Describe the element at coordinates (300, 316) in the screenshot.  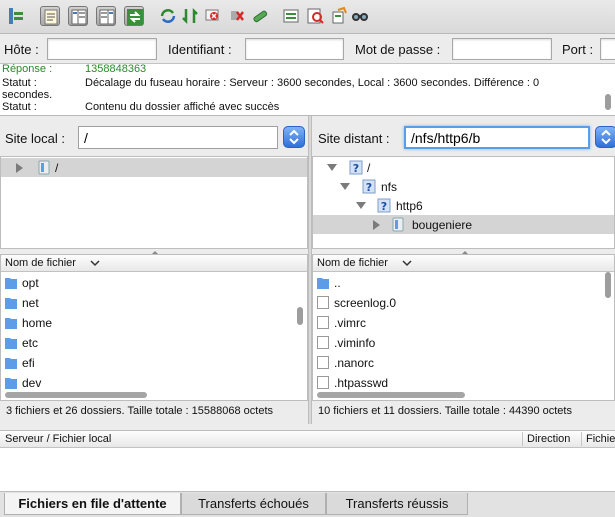
I see `local-list-vscrollbar` at that location.